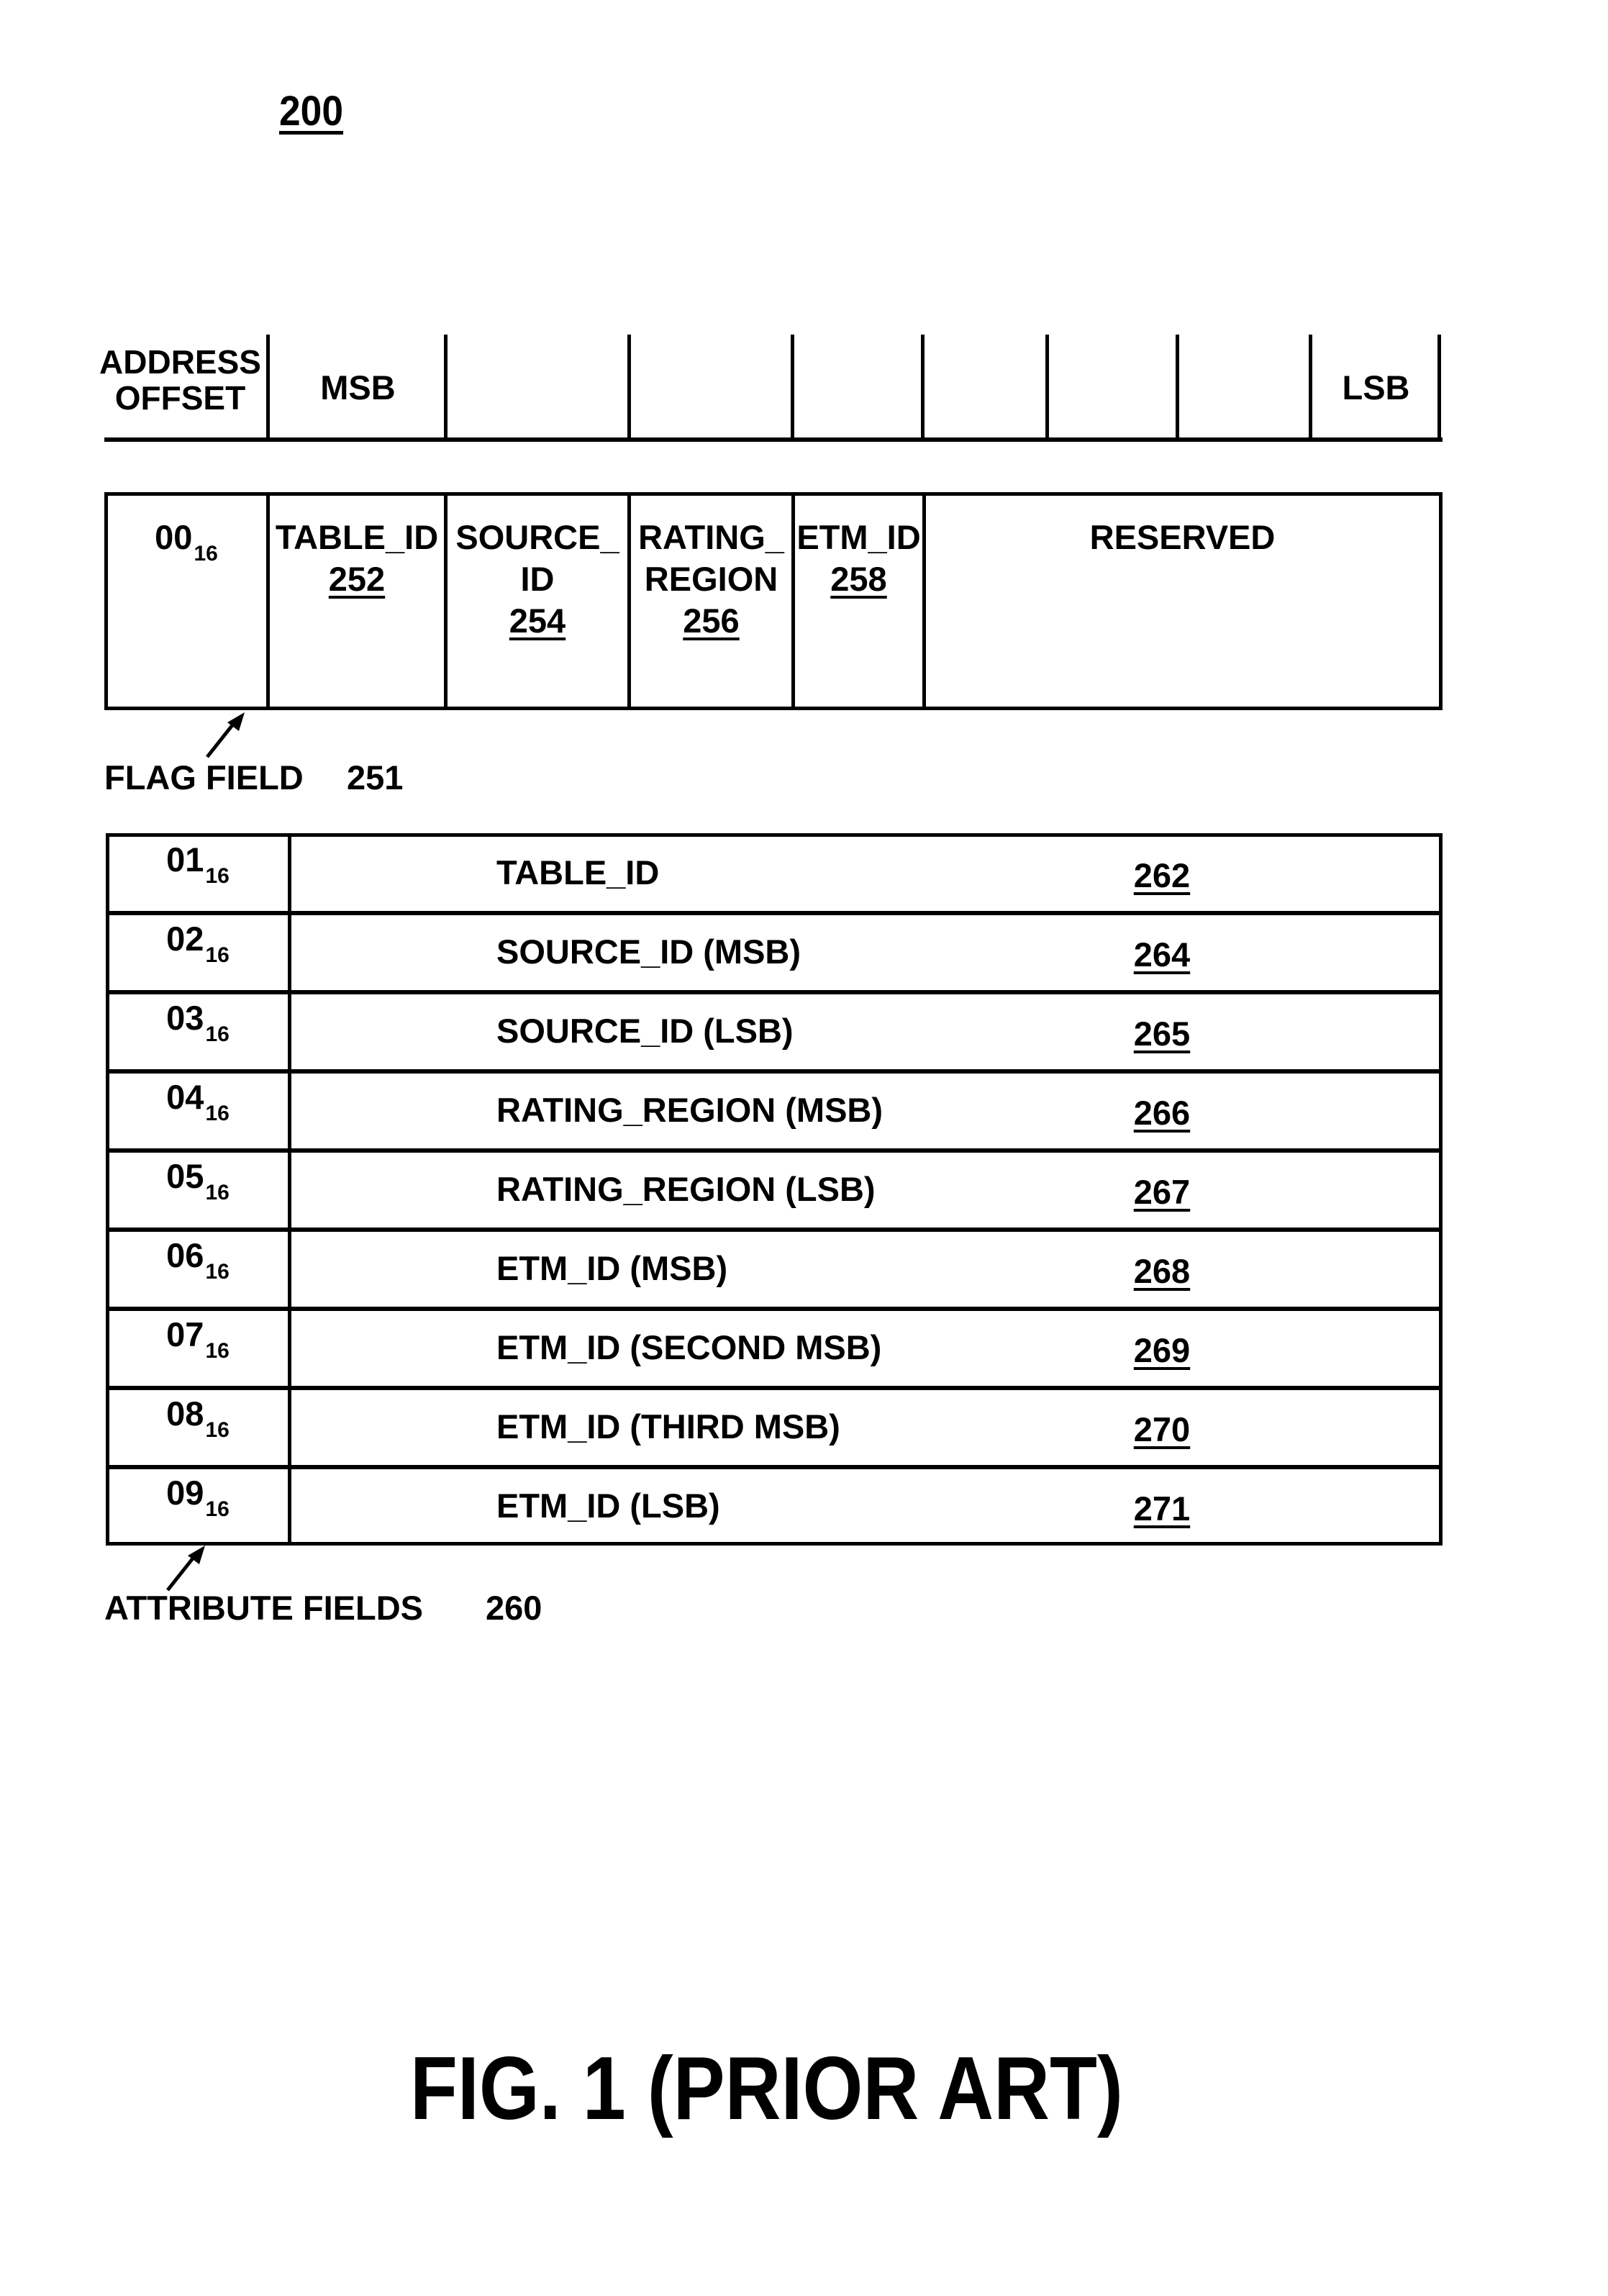 This screenshot has height=2296, width=1608. What do you see at coordinates (186, 542) in the screenshot?
I see `flag-offset: 0016` at bounding box center [186, 542].